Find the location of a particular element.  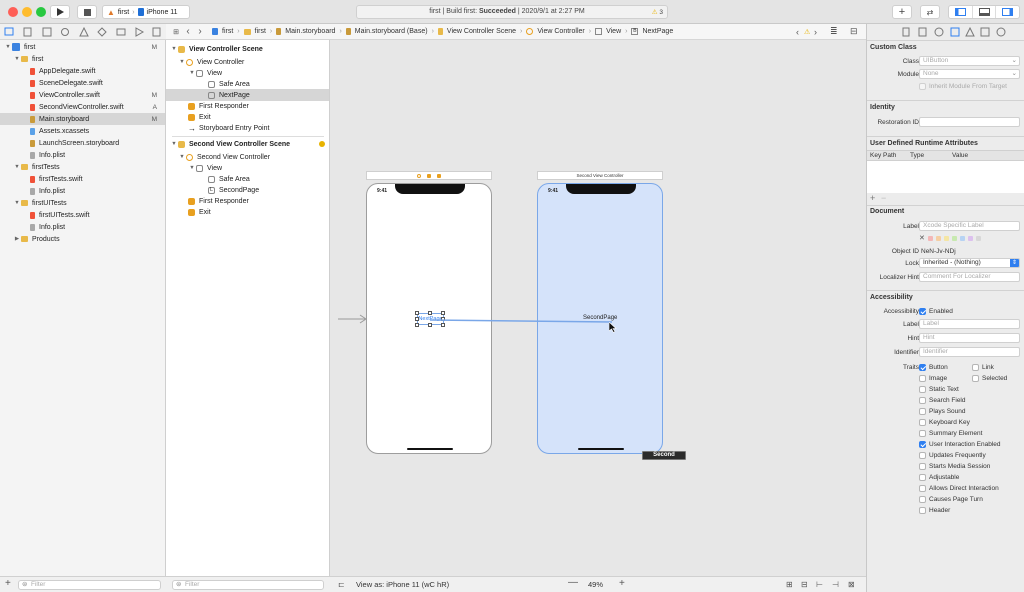

nav-item-folder: ▼ firstUITests is located at coordinates (82, 203).